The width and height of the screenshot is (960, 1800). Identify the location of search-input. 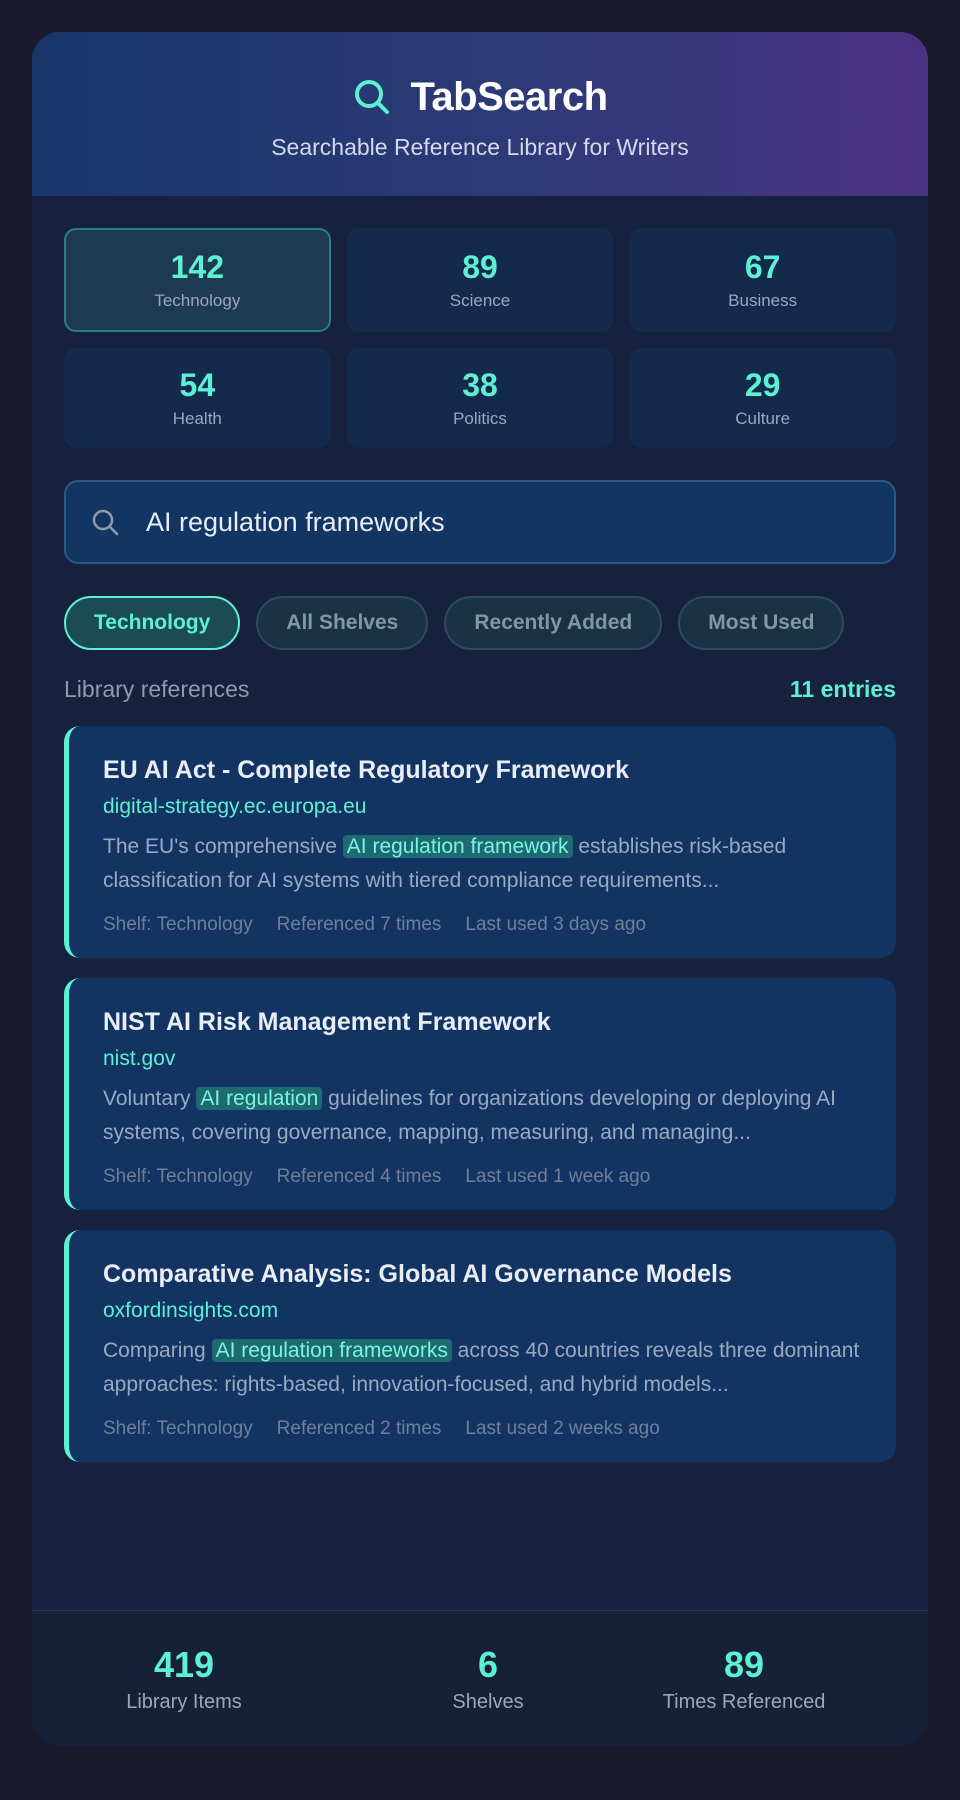
(496, 522).